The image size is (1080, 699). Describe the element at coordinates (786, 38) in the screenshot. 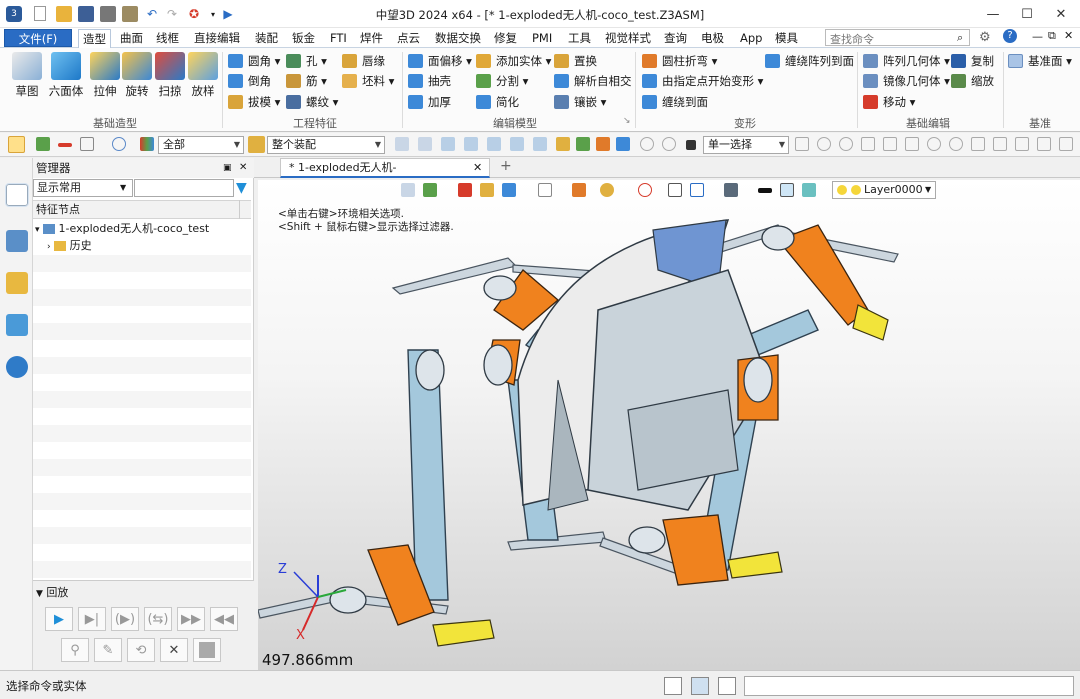

I see `tab-mold: 模具` at that location.